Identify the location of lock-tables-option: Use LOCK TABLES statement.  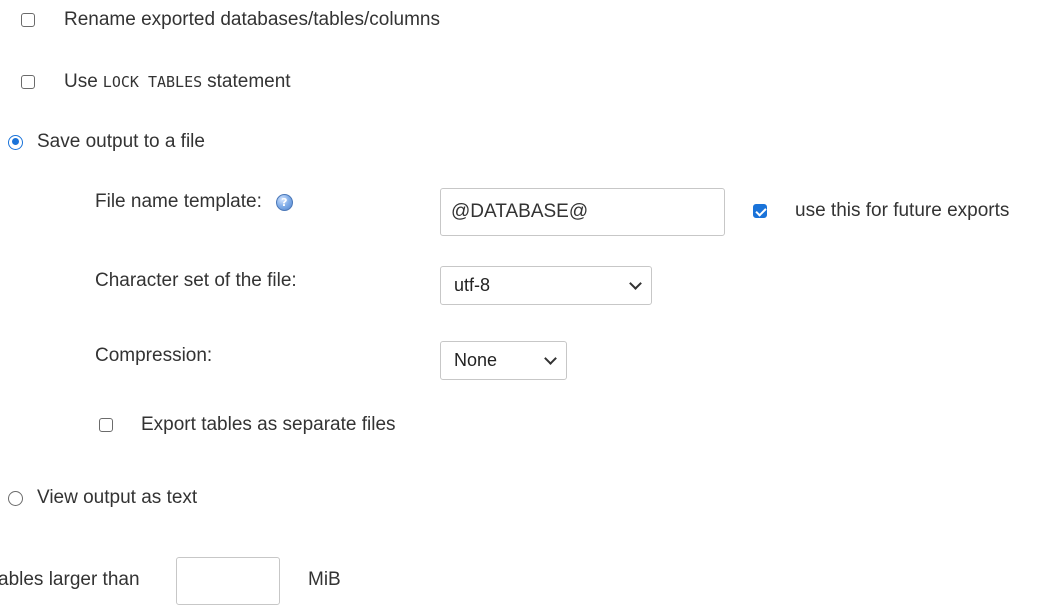
(156, 82).